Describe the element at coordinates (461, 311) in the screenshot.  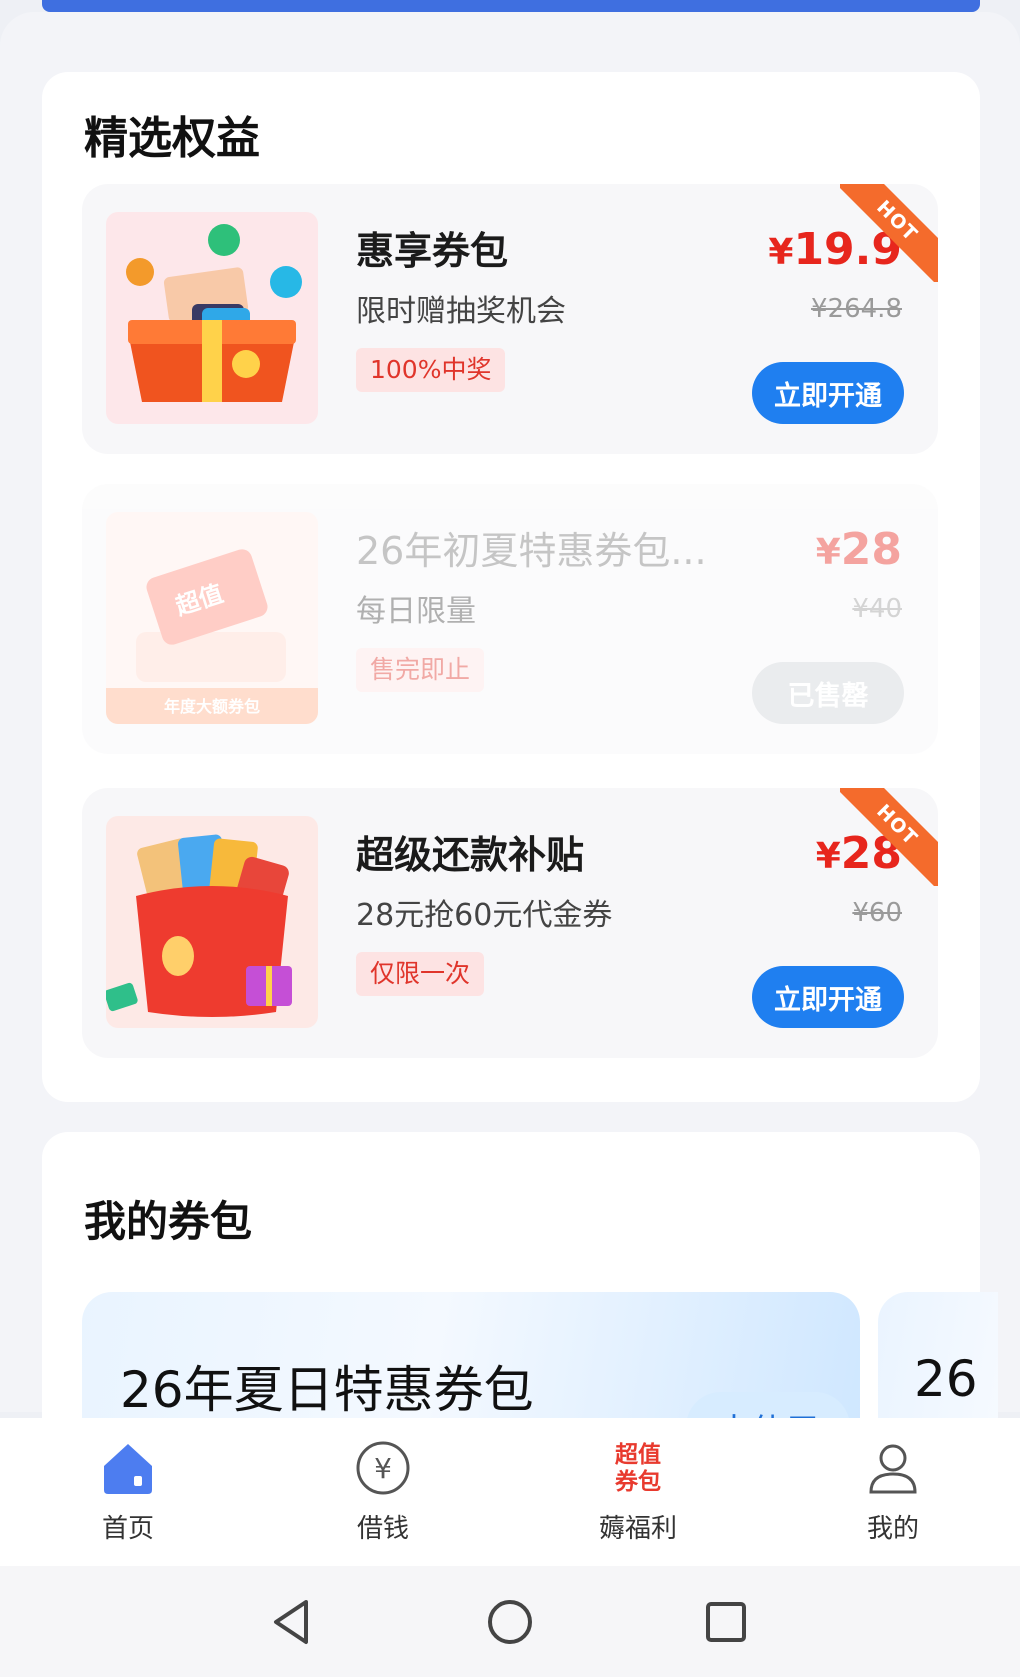
I see `item-subtitle: 限时赠抽奖机会` at that location.